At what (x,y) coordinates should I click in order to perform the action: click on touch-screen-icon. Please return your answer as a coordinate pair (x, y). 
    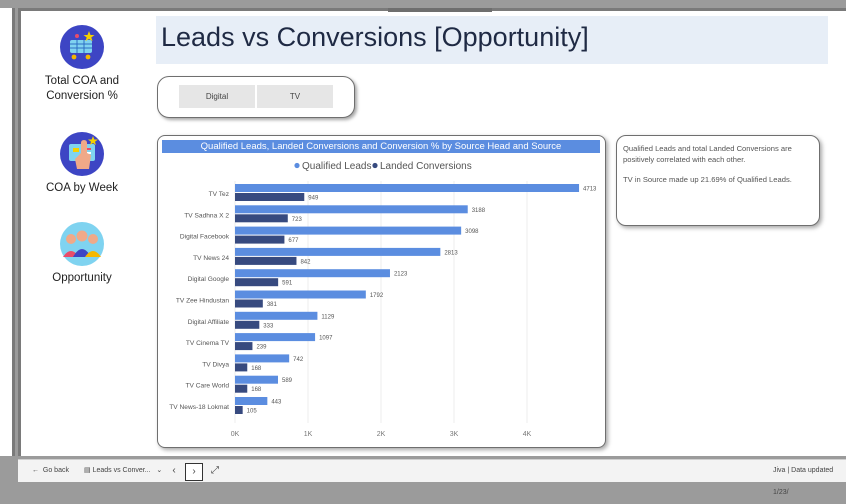
    Looking at the image, I should click on (82, 154).